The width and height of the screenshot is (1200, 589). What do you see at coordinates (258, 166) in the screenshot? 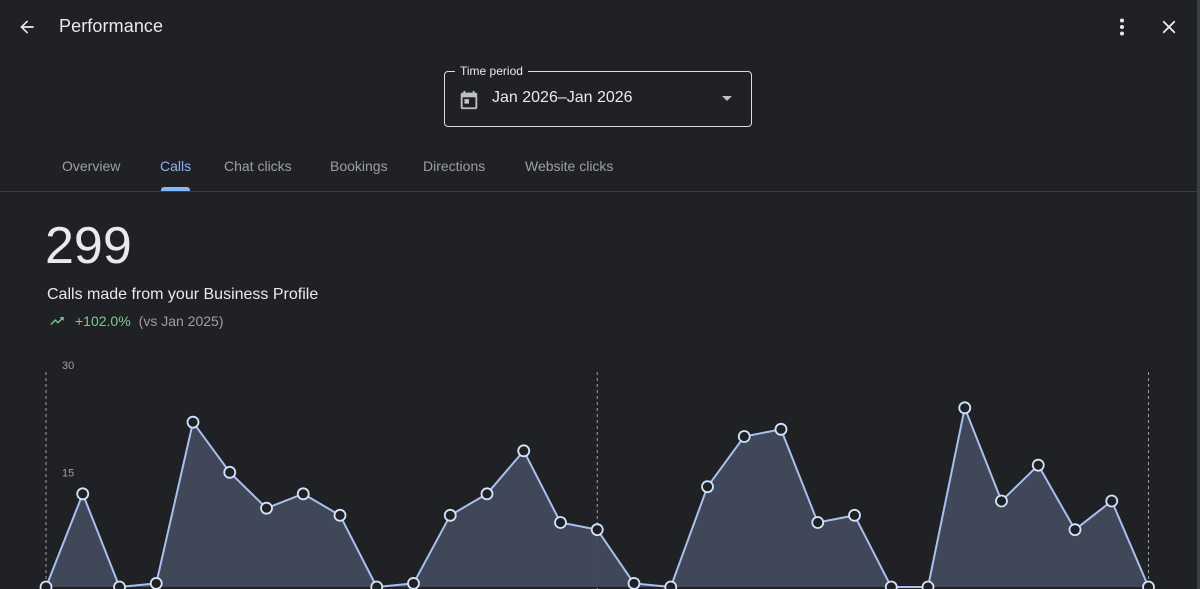
I see `tab-chat-clicks: Chat clicks` at bounding box center [258, 166].